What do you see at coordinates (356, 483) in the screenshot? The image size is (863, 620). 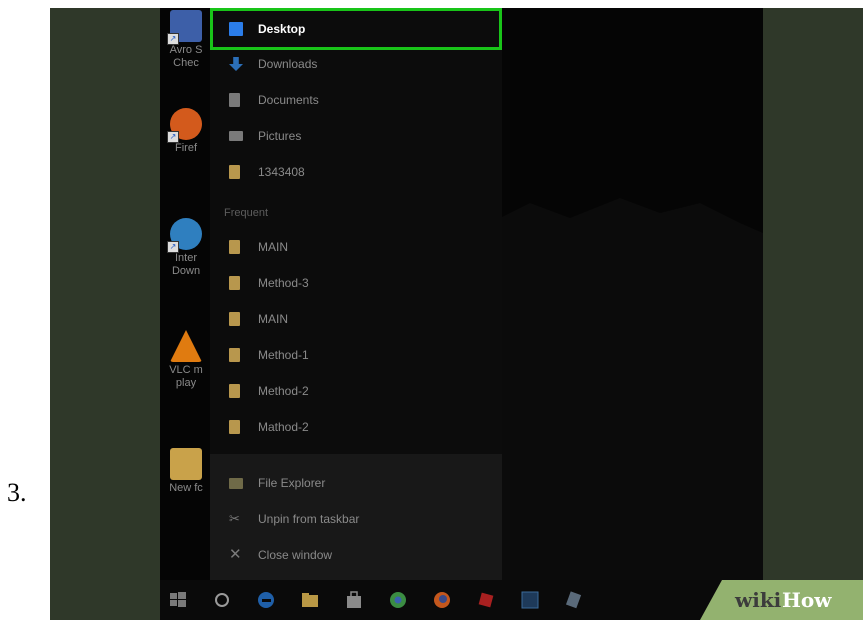 I see `action-file-explorer: File Explorer` at bounding box center [356, 483].